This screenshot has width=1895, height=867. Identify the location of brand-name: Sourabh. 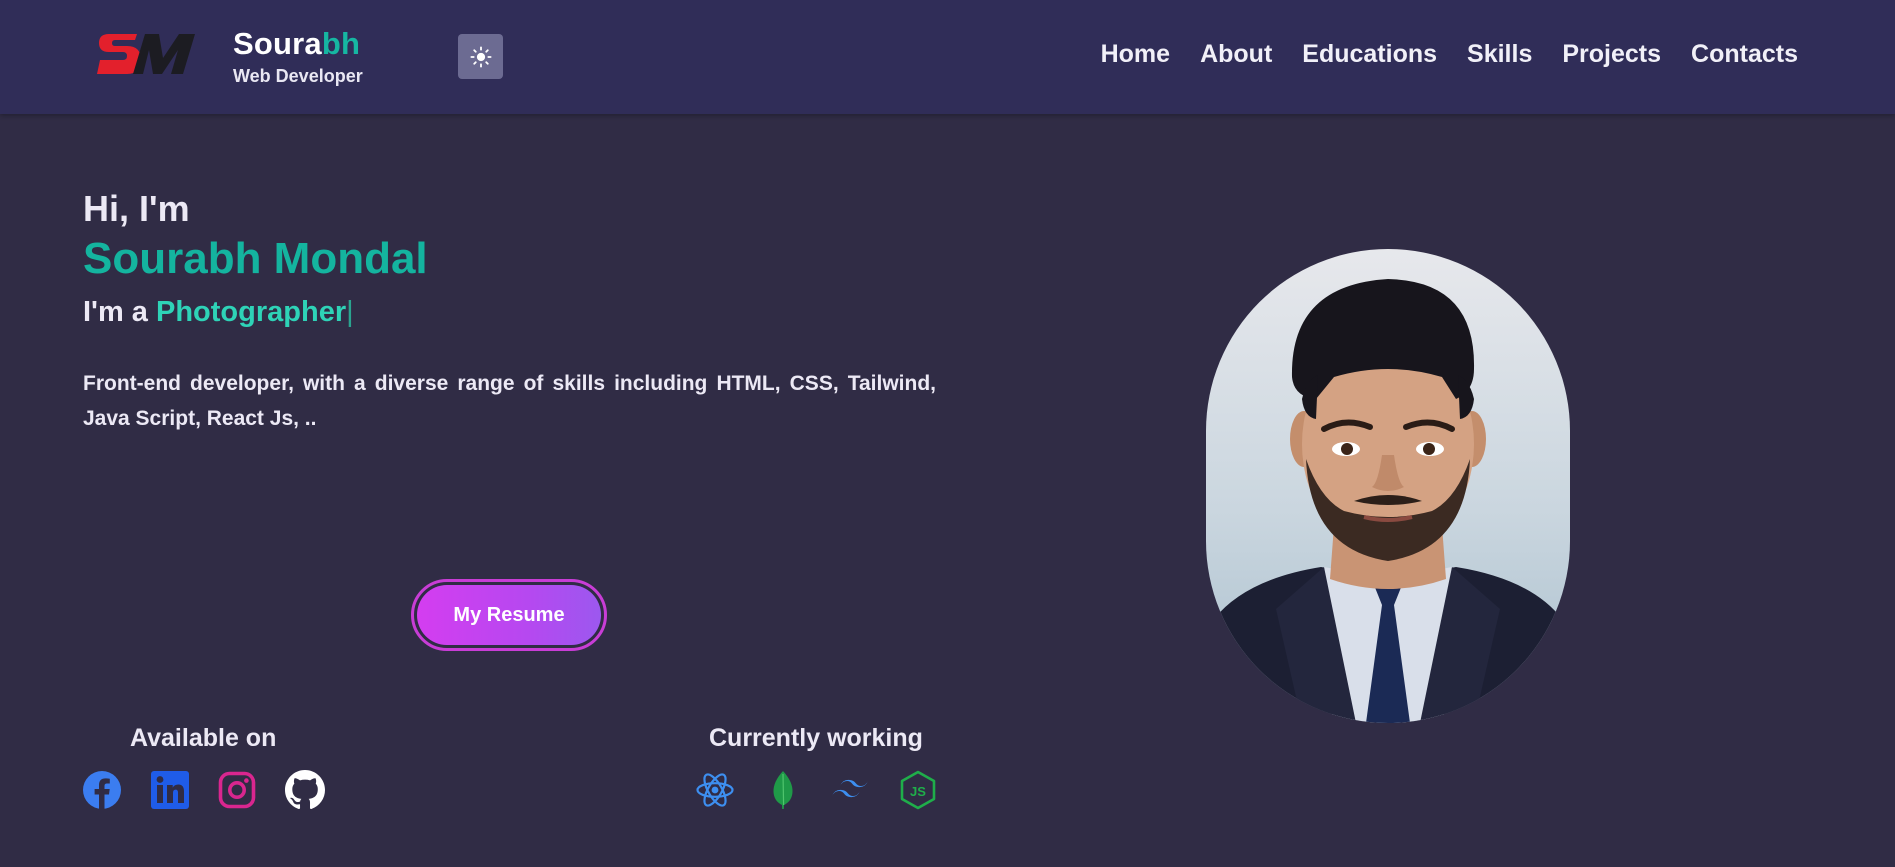
(297, 43).